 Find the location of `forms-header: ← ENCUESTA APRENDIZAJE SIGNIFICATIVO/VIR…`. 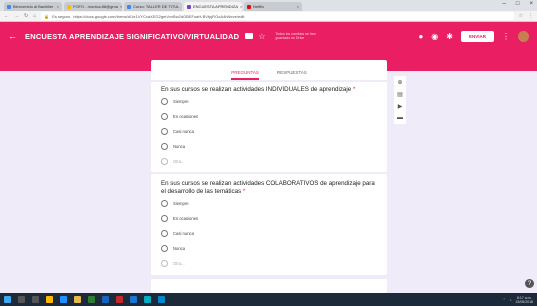

forms-header: ← ENCUESTA APRENDIZAJE SIGNIFICATIVO/VIR… is located at coordinates (268, 36).